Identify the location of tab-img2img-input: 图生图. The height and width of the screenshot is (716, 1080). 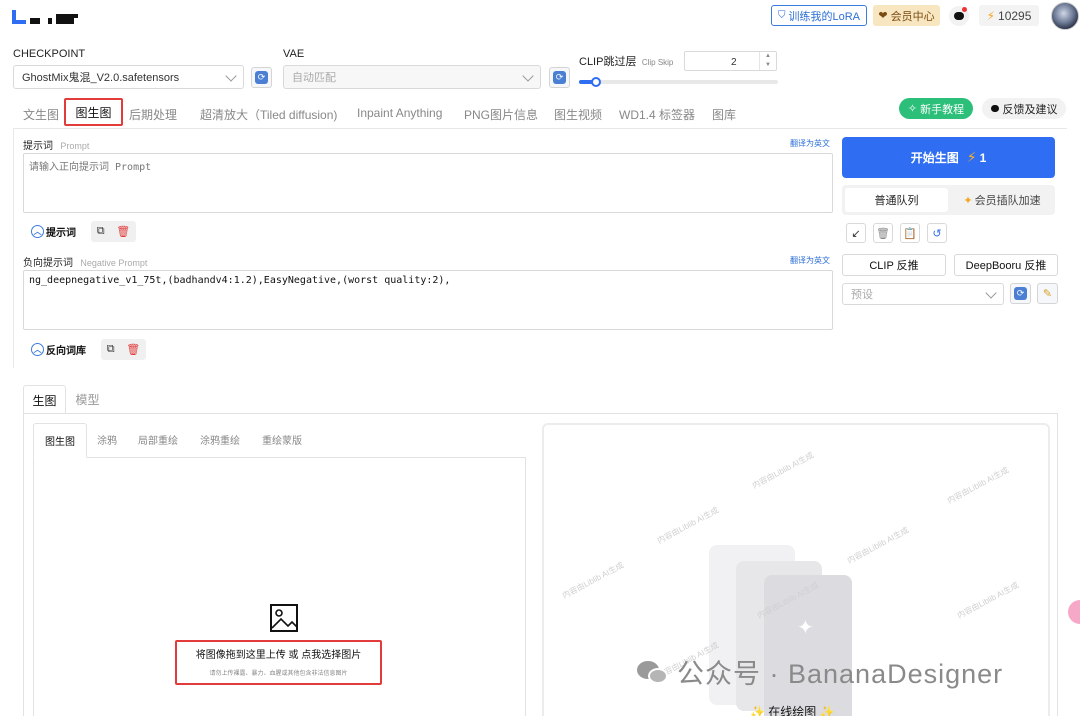
(60, 440).